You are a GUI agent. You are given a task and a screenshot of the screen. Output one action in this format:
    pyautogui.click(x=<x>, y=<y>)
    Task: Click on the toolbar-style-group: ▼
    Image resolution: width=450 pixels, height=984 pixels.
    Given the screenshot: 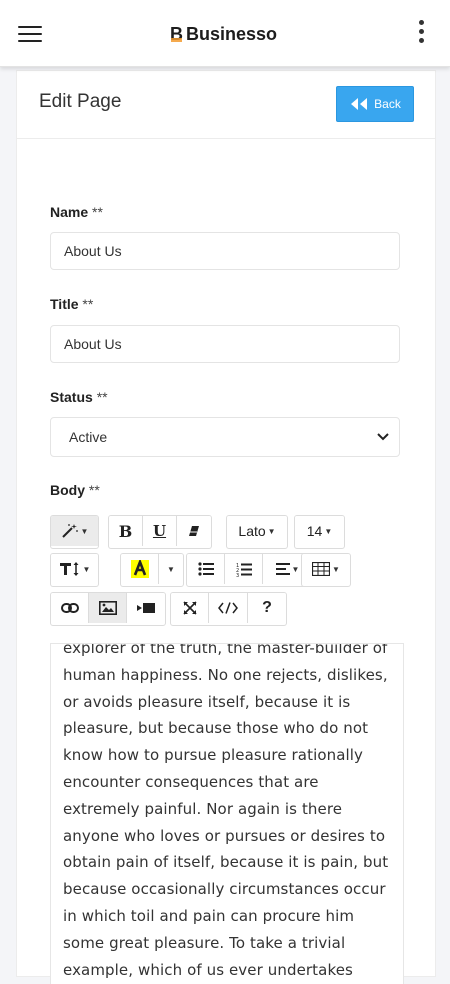 What is the action you would take?
    pyautogui.click(x=74, y=532)
    